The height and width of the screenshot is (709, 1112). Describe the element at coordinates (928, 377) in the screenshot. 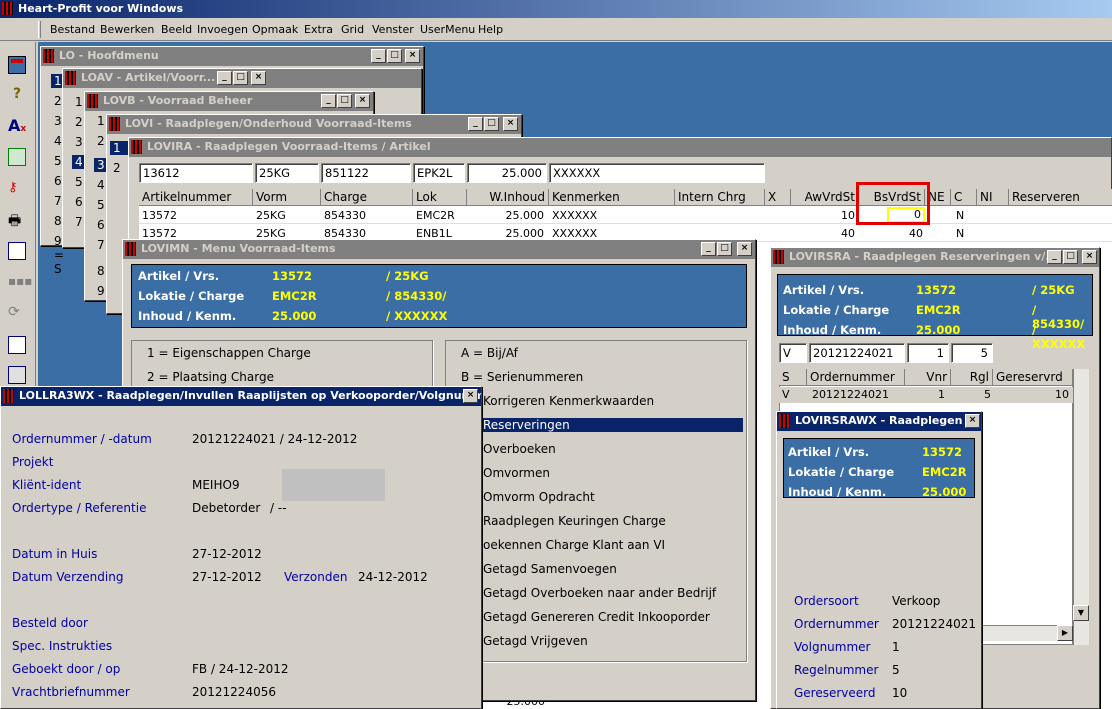

I see `col-vnr: Vnr` at that location.